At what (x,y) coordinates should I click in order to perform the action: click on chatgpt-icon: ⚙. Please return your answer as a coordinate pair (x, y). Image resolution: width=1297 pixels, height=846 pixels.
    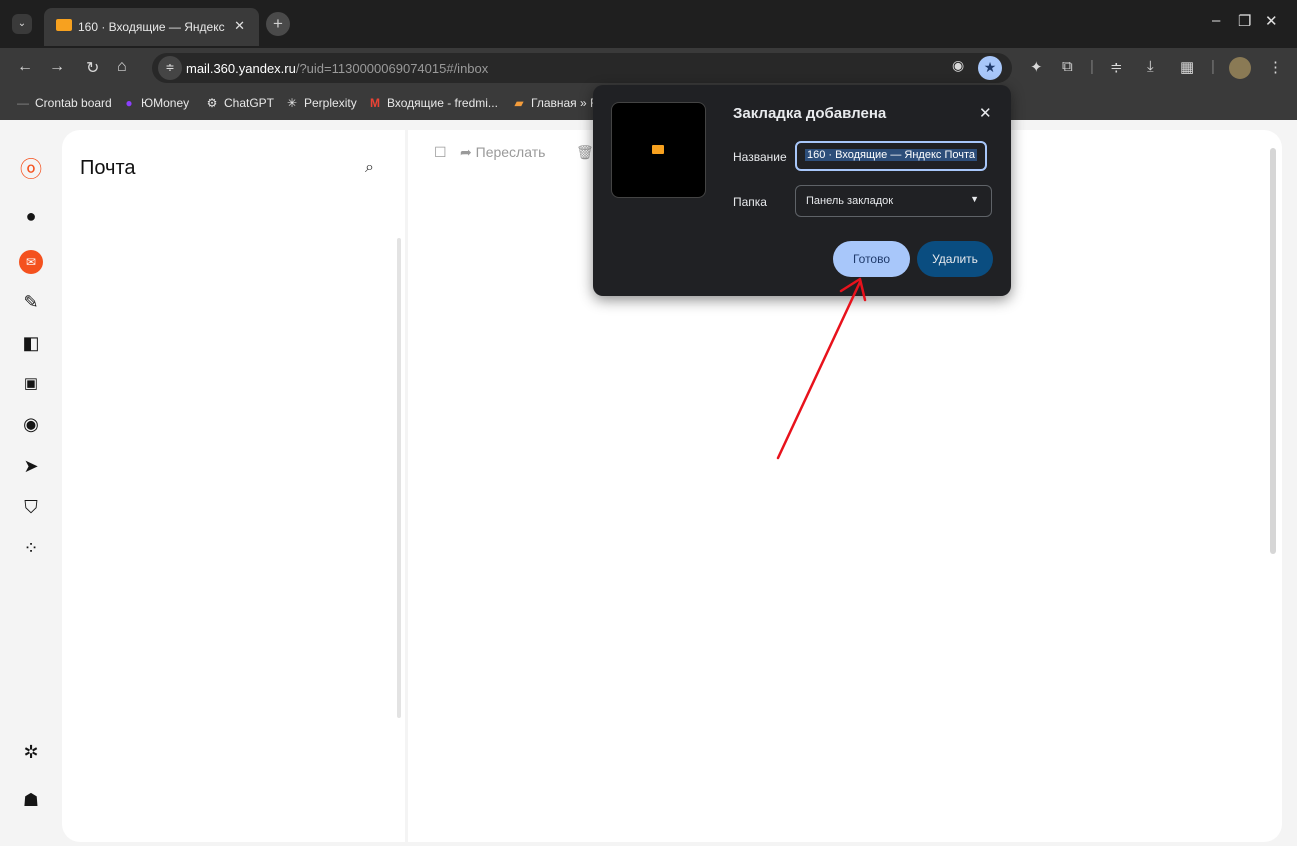
    Looking at the image, I should click on (212, 103).